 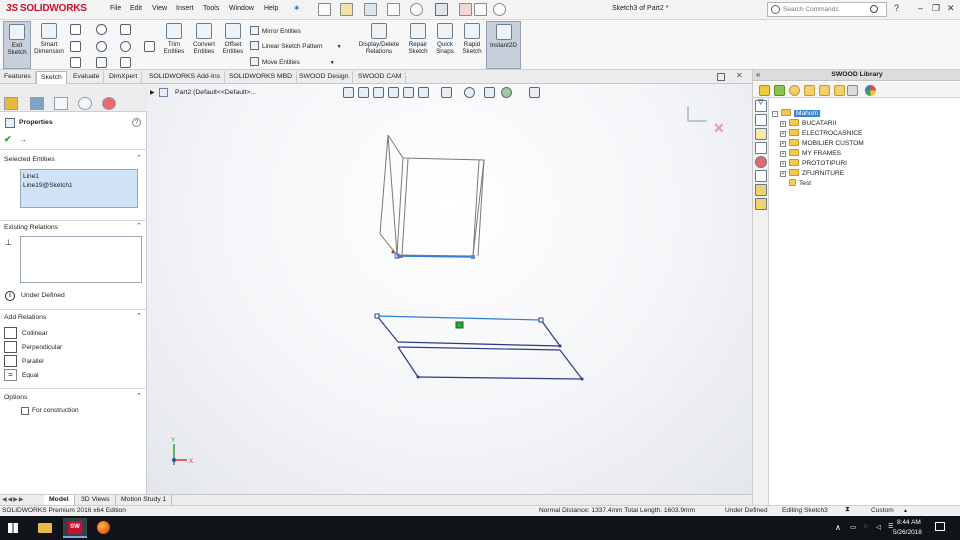 What do you see at coordinates (503, 45) in the screenshot?
I see `instant2d-button: Instant2D` at bounding box center [503, 45].